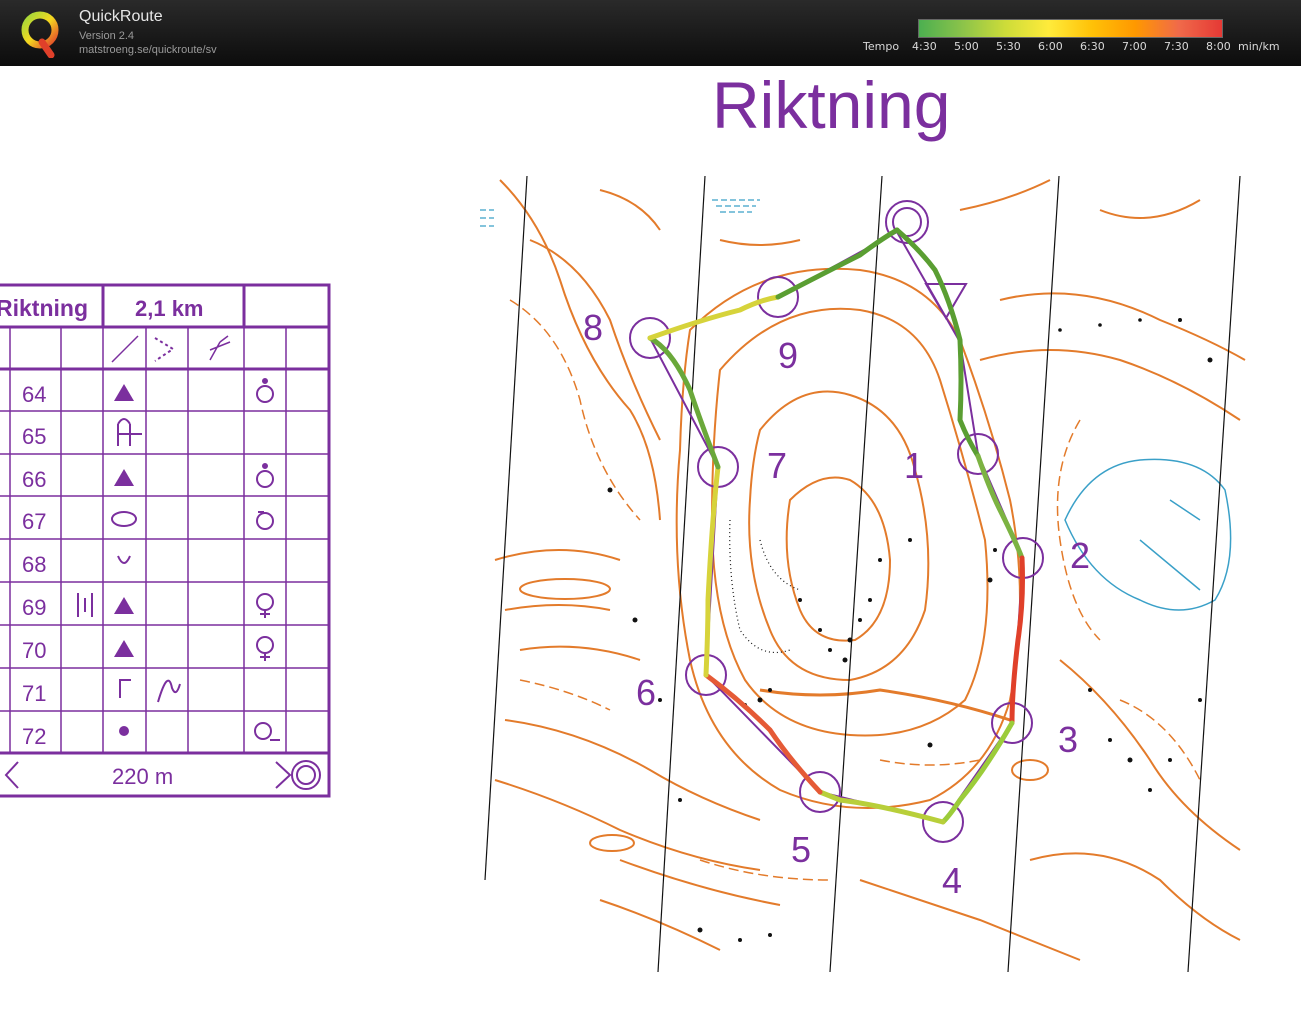 The image size is (1301, 1027). Describe the element at coordinates (34, 607) in the screenshot. I see `sheet-control-code: 69` at that location.